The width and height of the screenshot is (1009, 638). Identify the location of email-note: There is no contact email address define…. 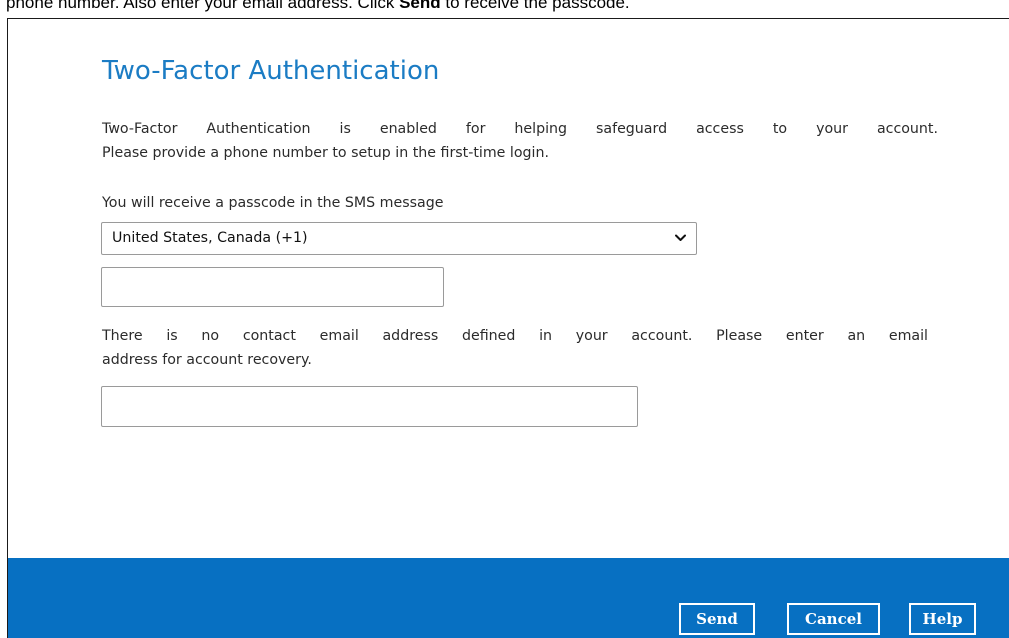
(515, 348).